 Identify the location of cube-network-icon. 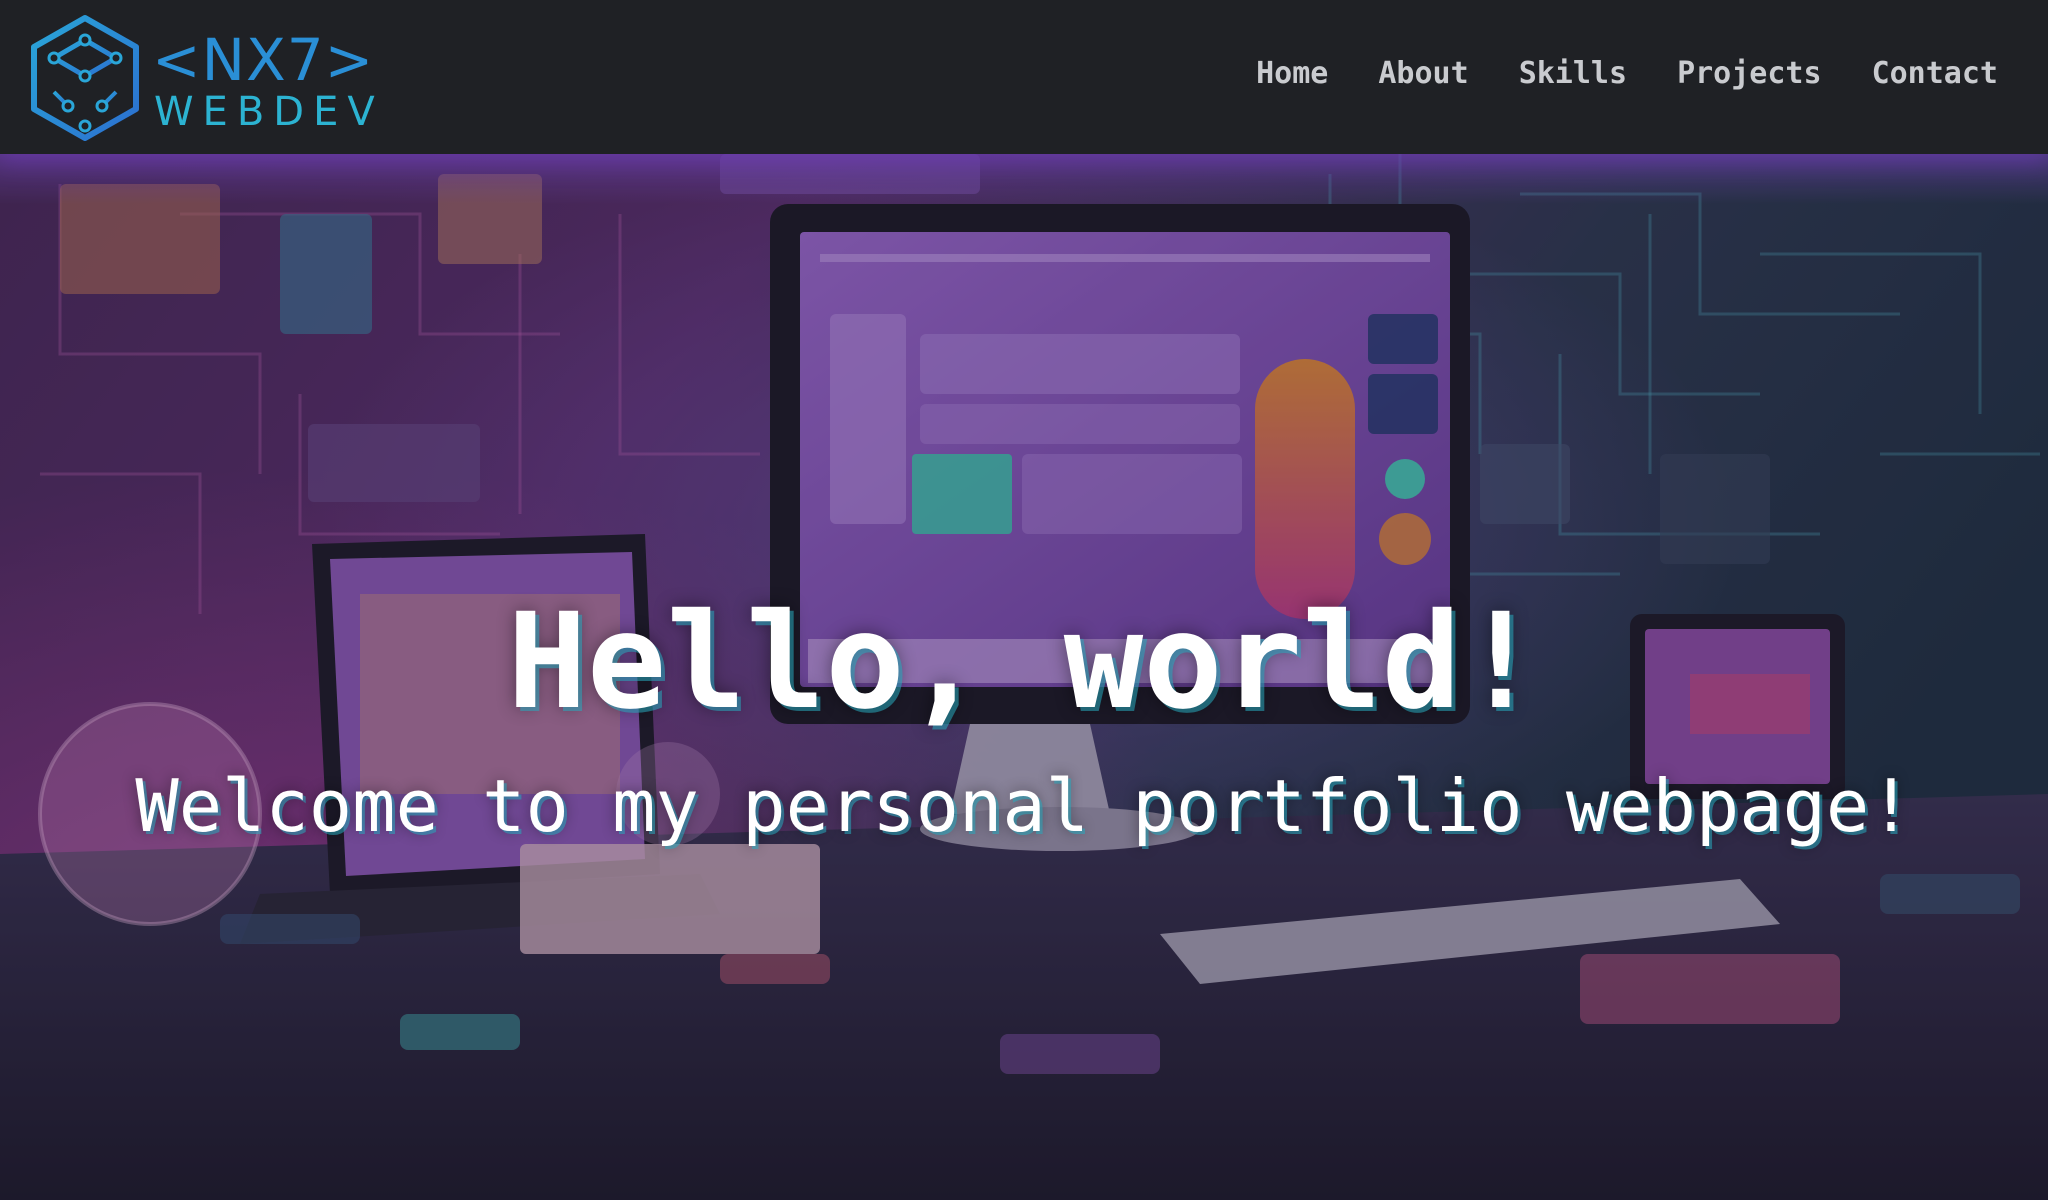
(85, 78).